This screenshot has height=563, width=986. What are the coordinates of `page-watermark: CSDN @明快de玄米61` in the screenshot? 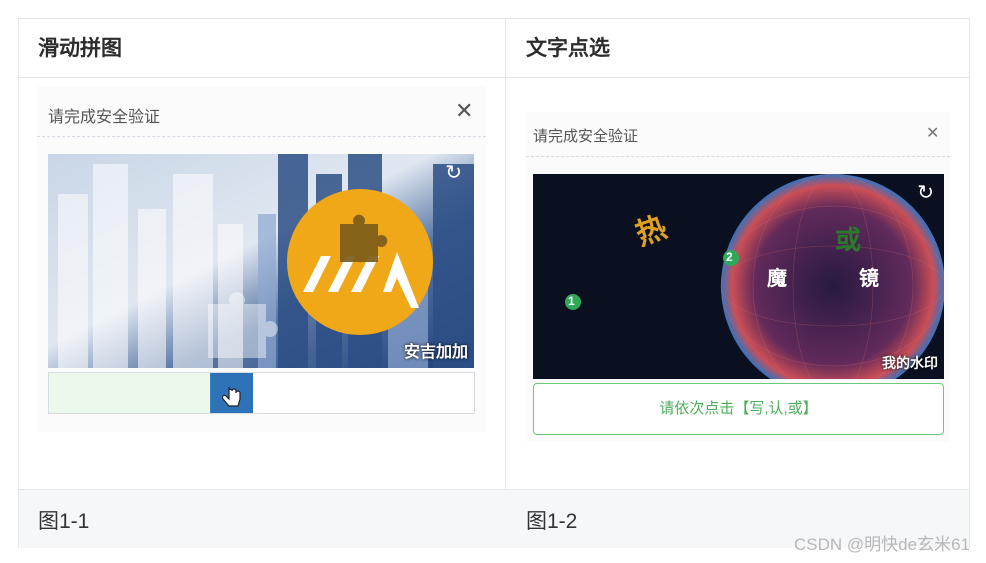 It's located at (882, 544).